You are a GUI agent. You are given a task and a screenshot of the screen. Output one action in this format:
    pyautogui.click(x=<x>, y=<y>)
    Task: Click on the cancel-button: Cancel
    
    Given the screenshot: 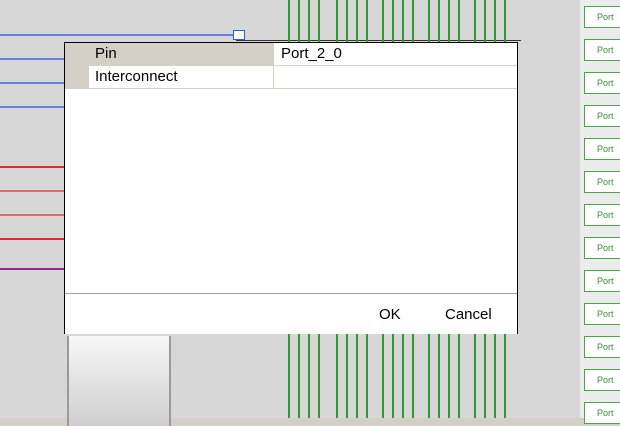 What is the action you would take?
    pyautogui.click(x=468, y=315)
    